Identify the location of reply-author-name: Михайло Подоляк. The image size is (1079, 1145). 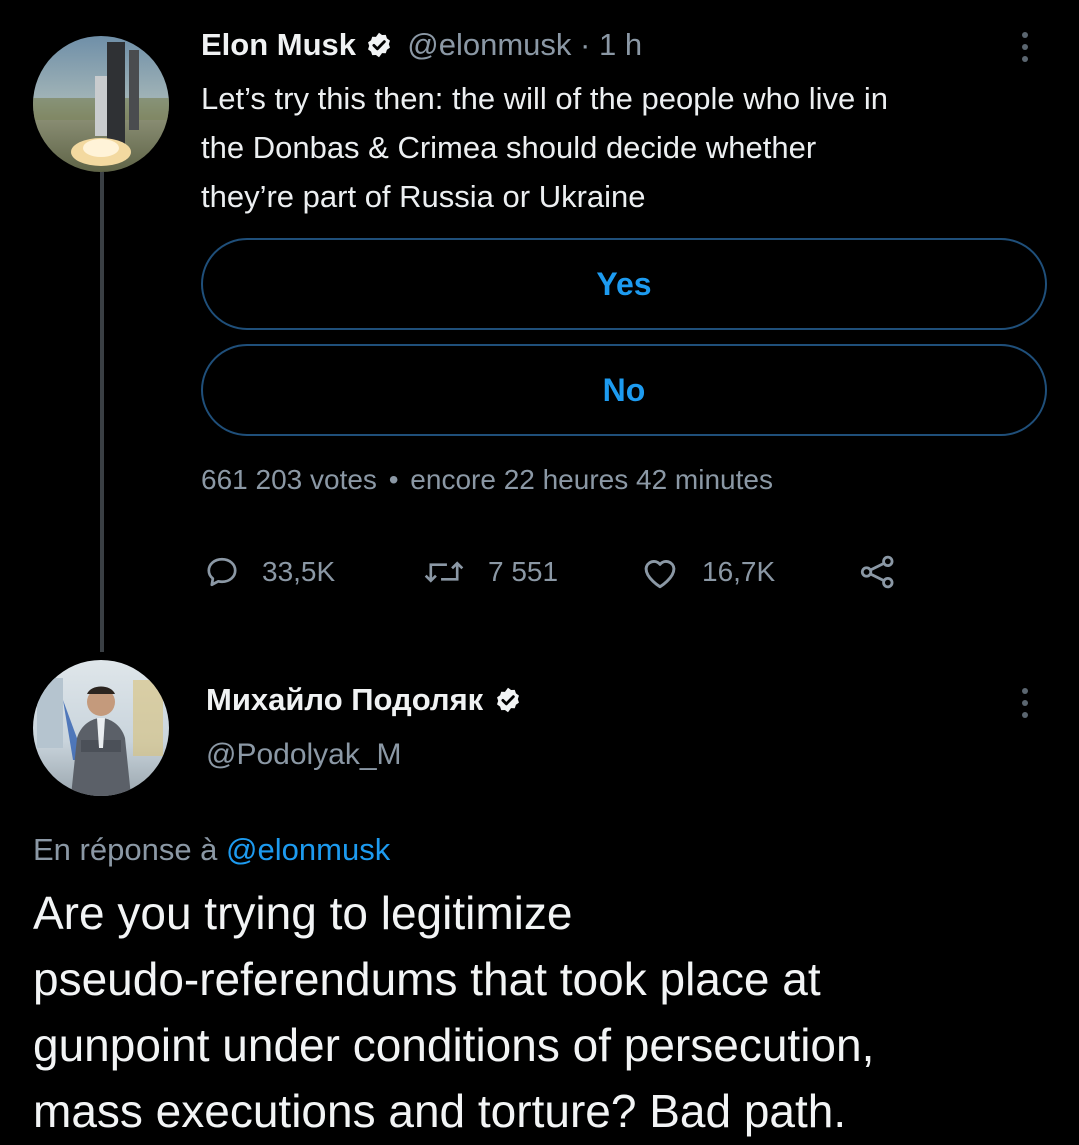
(344, 699).